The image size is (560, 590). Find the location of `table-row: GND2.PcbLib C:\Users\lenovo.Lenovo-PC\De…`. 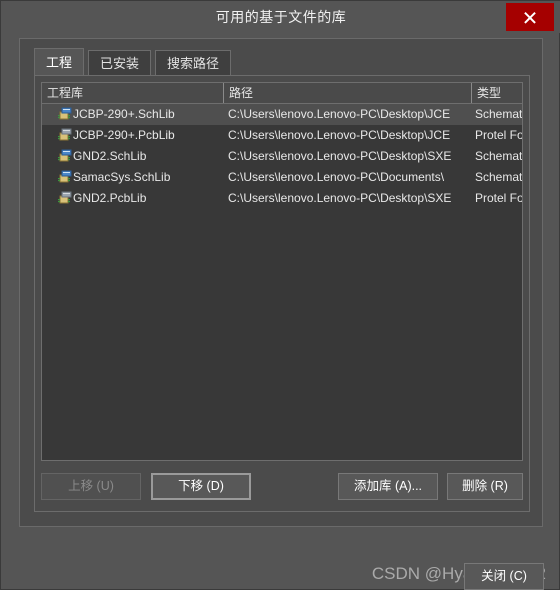

table-row: GND2.PcbLib C:\Users\lenovo.Lenovo-PC\De… is located at coordinates (282, 198).